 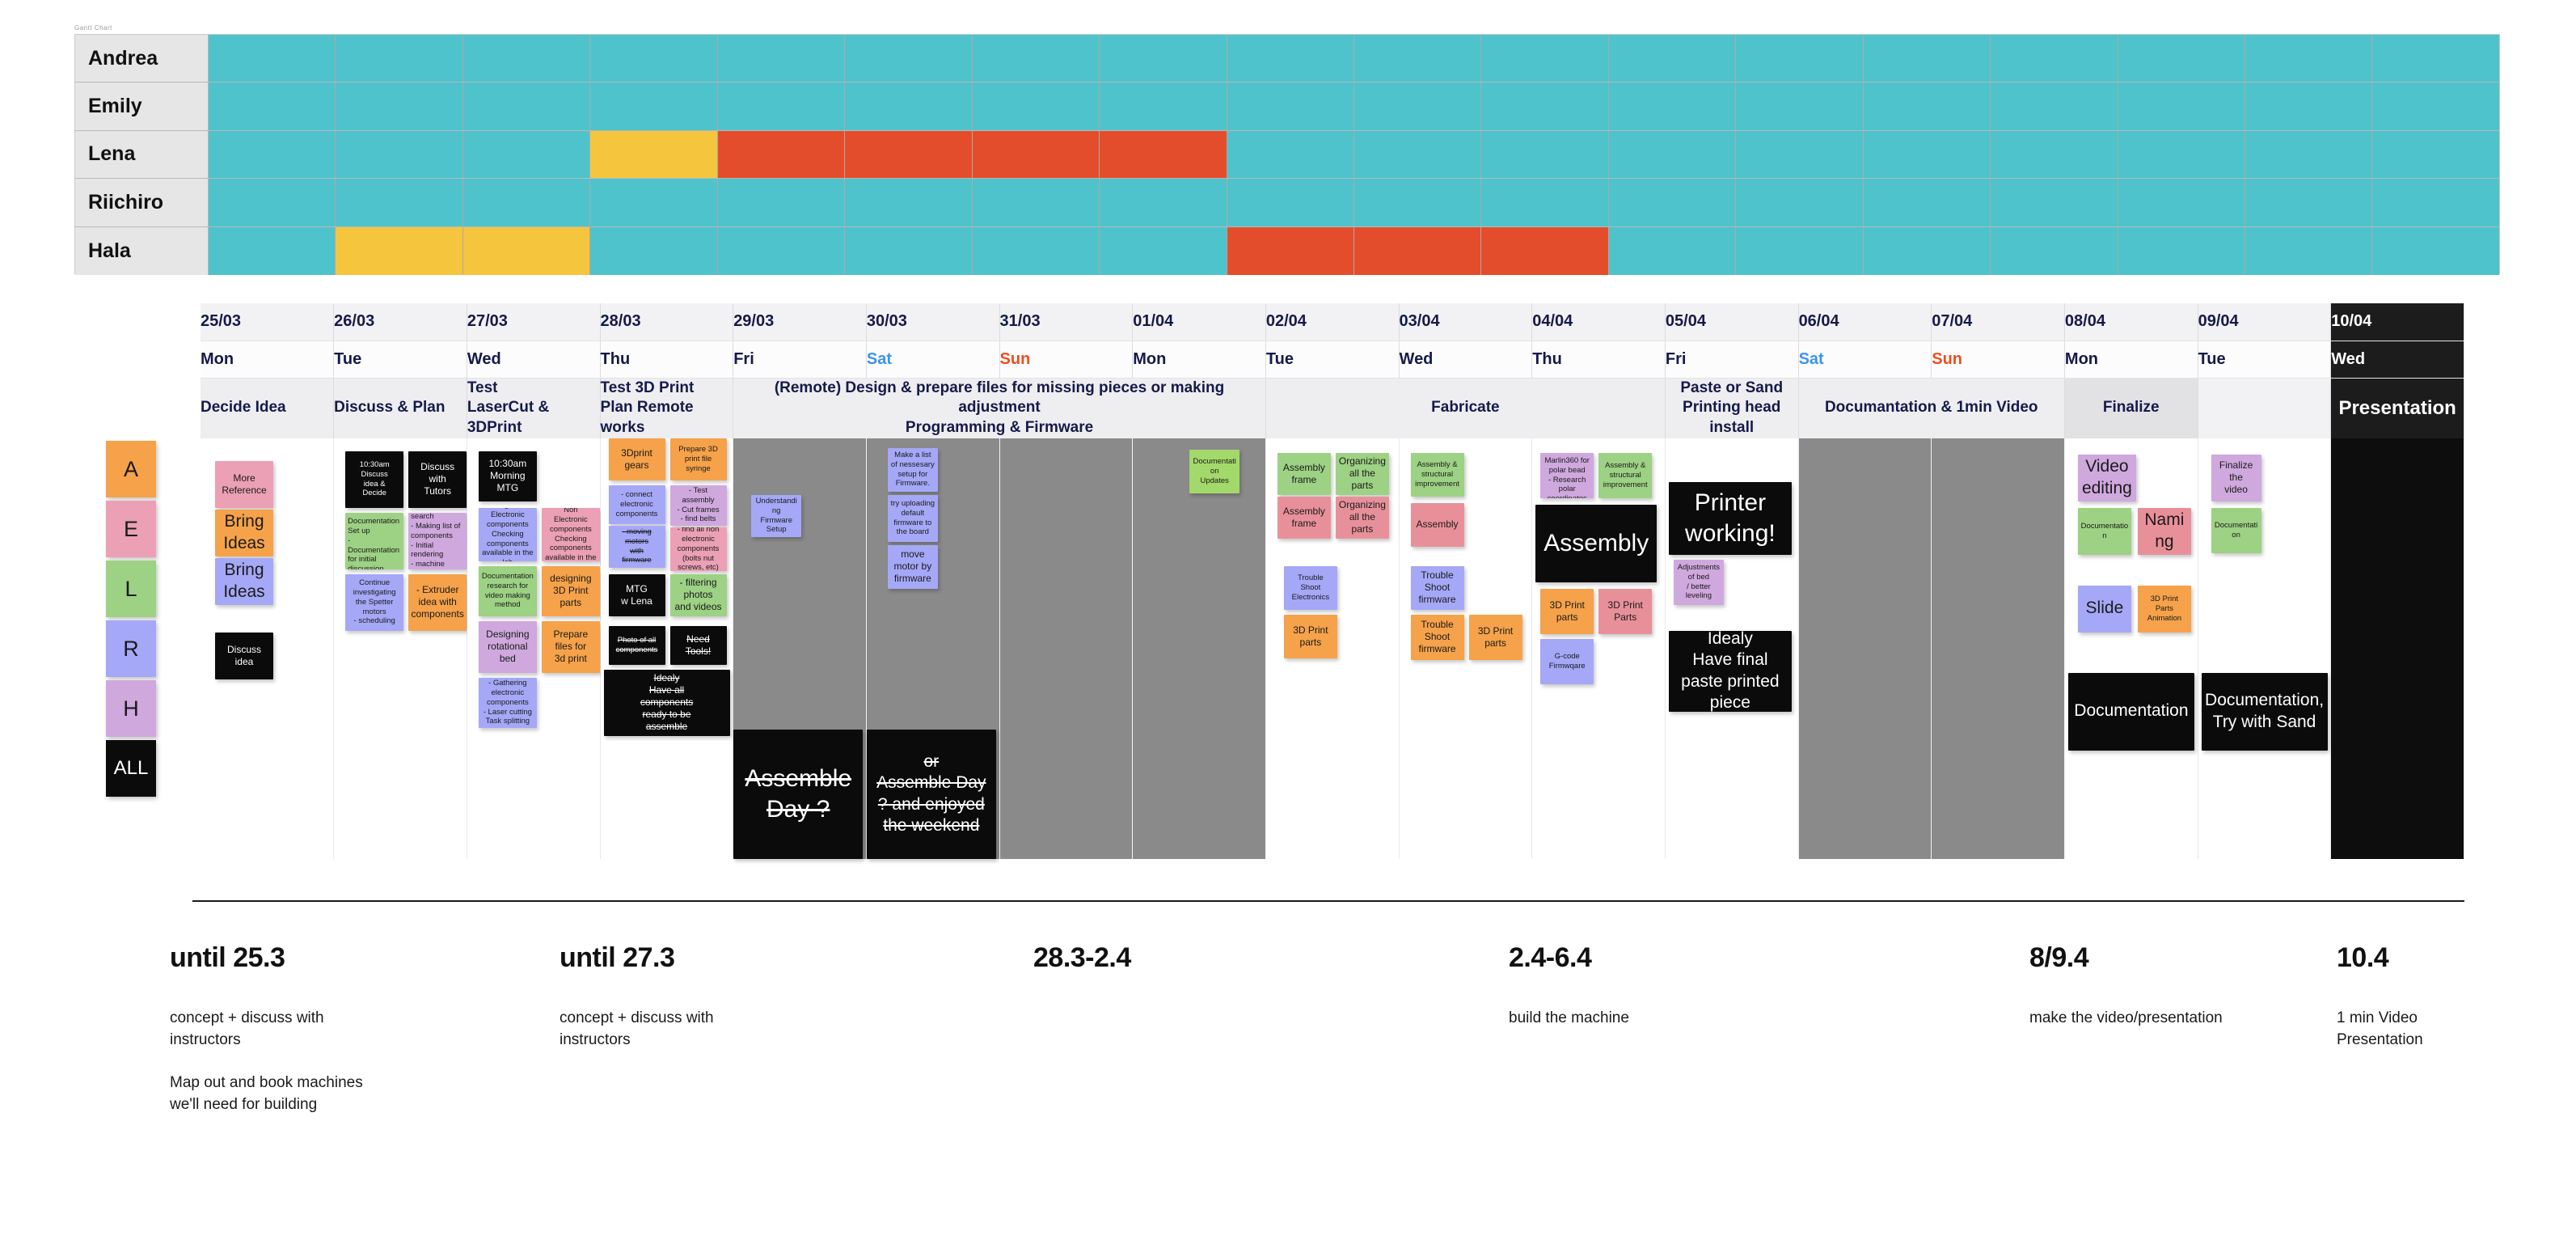 I want to click on sticky-note: Photo of all components, so click(x=636, y=645).